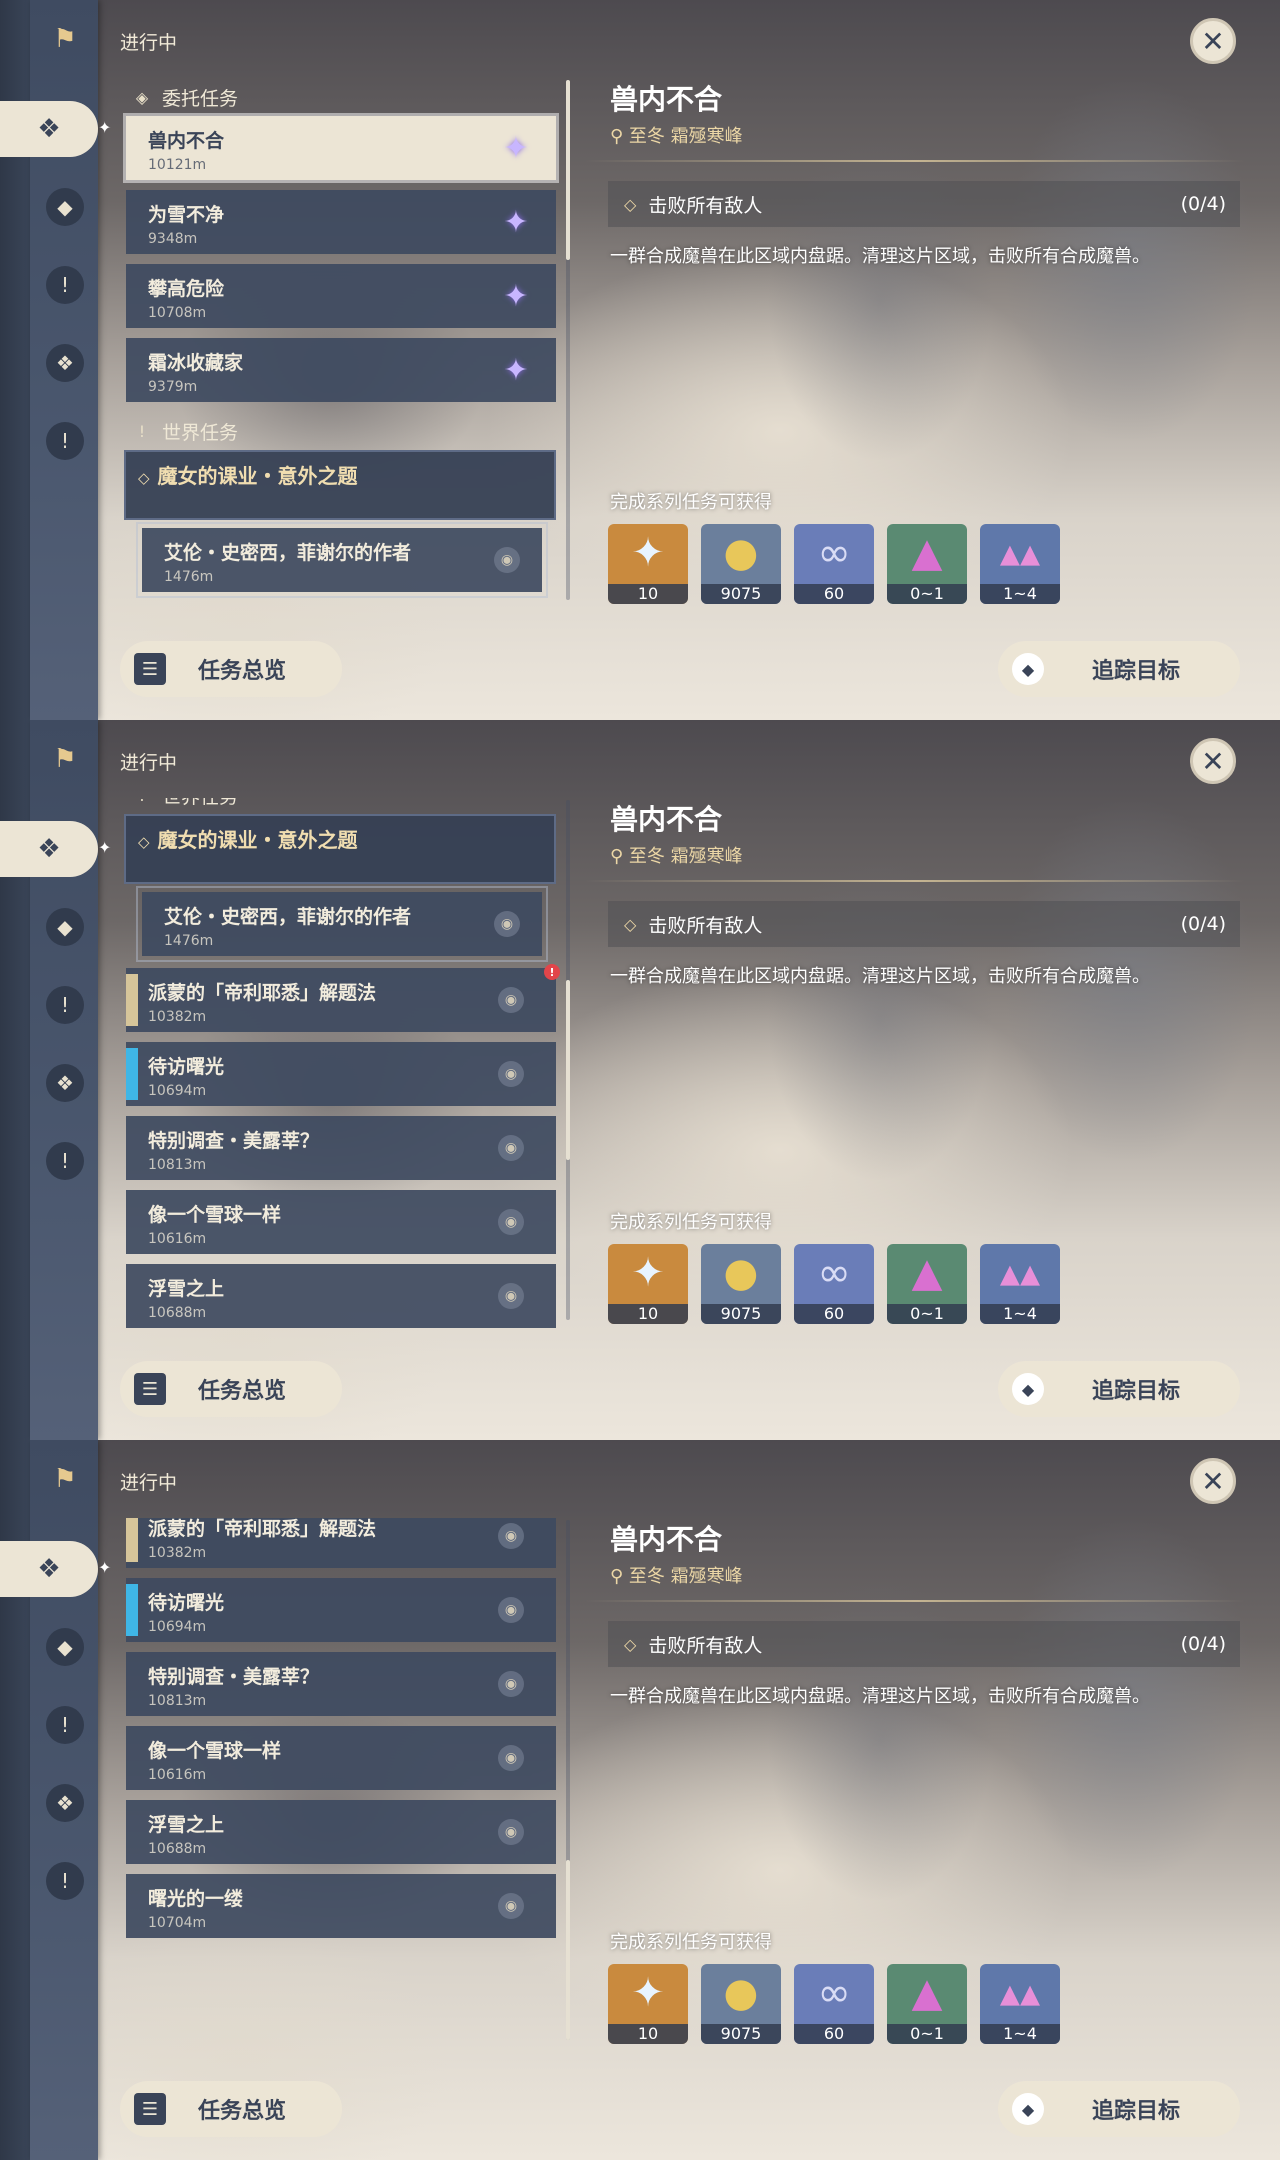 This screenshot has height=2160, width=1280. Describe the element at coordinates (666, 99) in the screenshot. I see `detail-title: 兽内不合` at that location.